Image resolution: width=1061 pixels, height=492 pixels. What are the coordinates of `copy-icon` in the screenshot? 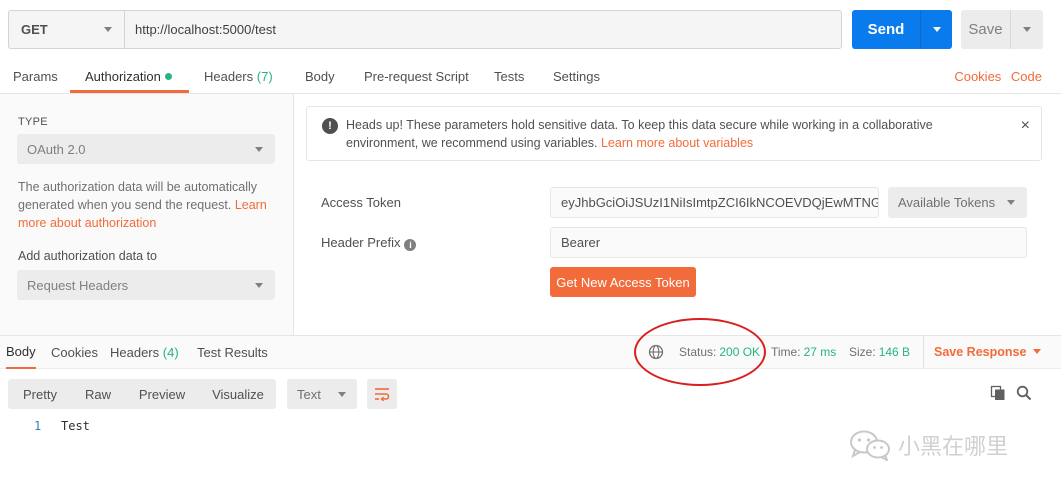 It's located at (998, 393).